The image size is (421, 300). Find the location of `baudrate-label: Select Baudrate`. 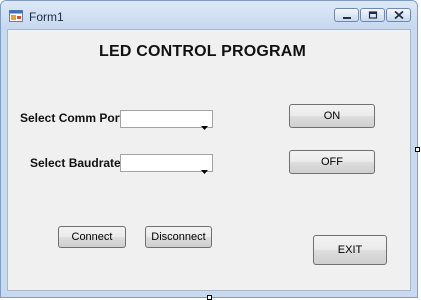

baudrate-label: Select Baudrate is located at coordinates (75, 163).